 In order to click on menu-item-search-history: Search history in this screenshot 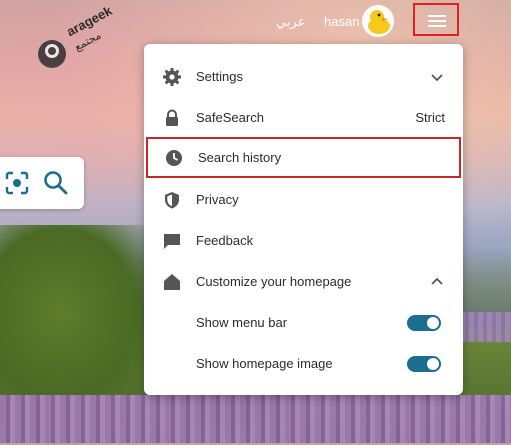, I will do `click(303, 157)`.